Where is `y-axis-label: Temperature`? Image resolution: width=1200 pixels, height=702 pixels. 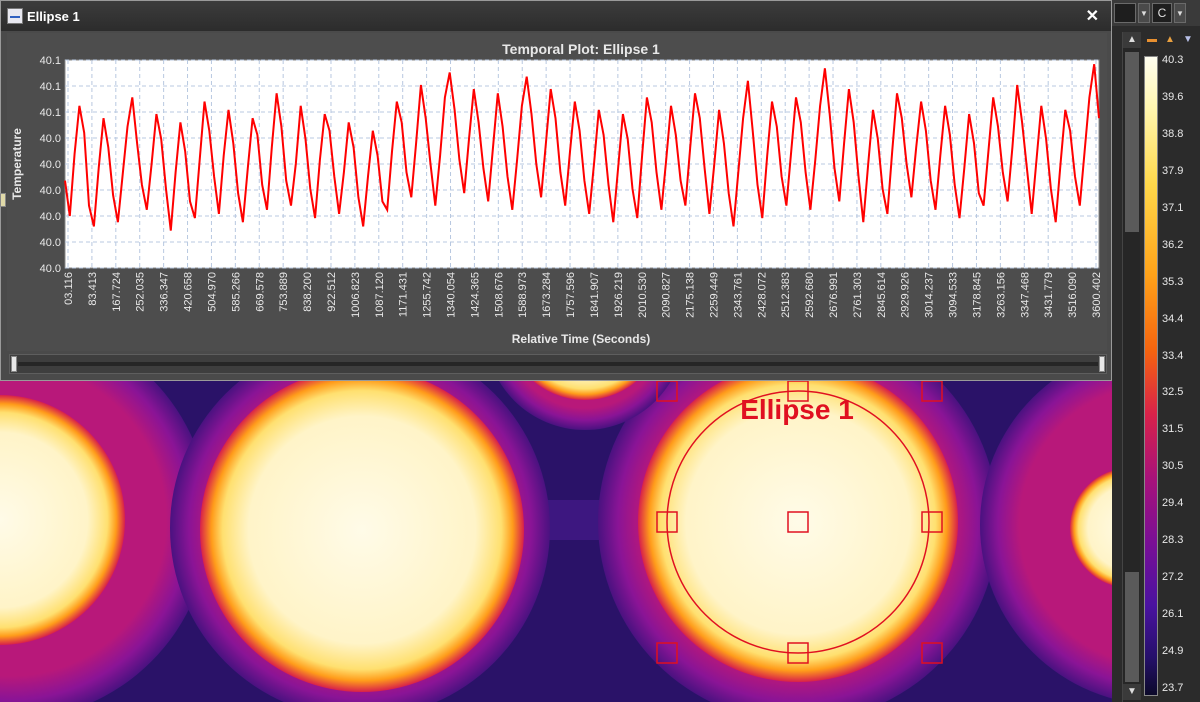
y-axis-label: Temperature is located at coordinates (17, 164).